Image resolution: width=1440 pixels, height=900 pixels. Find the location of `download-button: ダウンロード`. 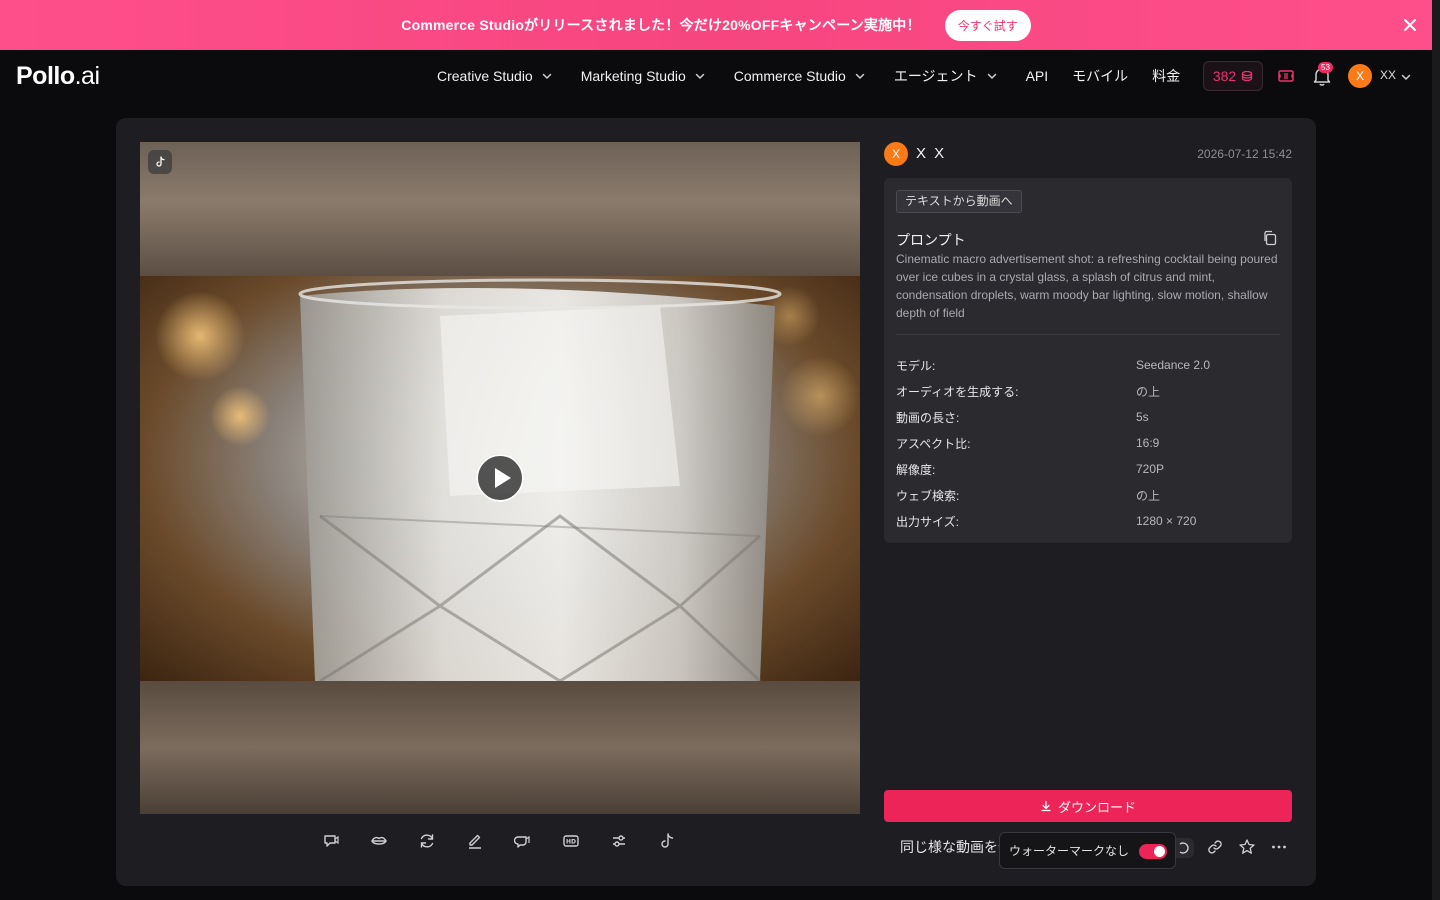

download-button: ダウンロード is located at coordinates (1088, 806).